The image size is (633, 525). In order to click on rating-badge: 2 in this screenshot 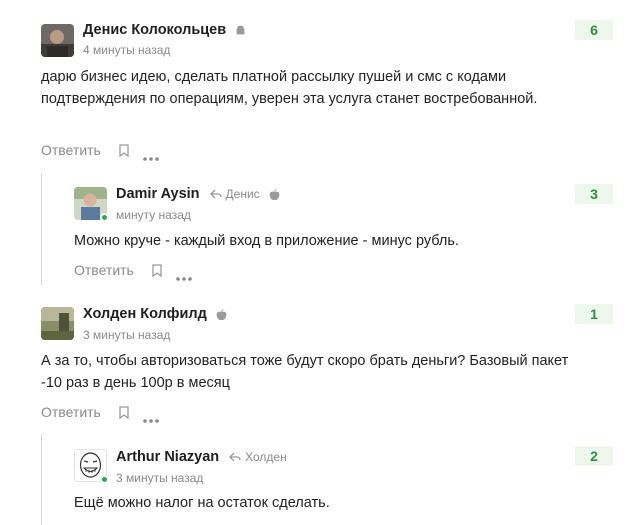, I will do `click(594, 456)`.